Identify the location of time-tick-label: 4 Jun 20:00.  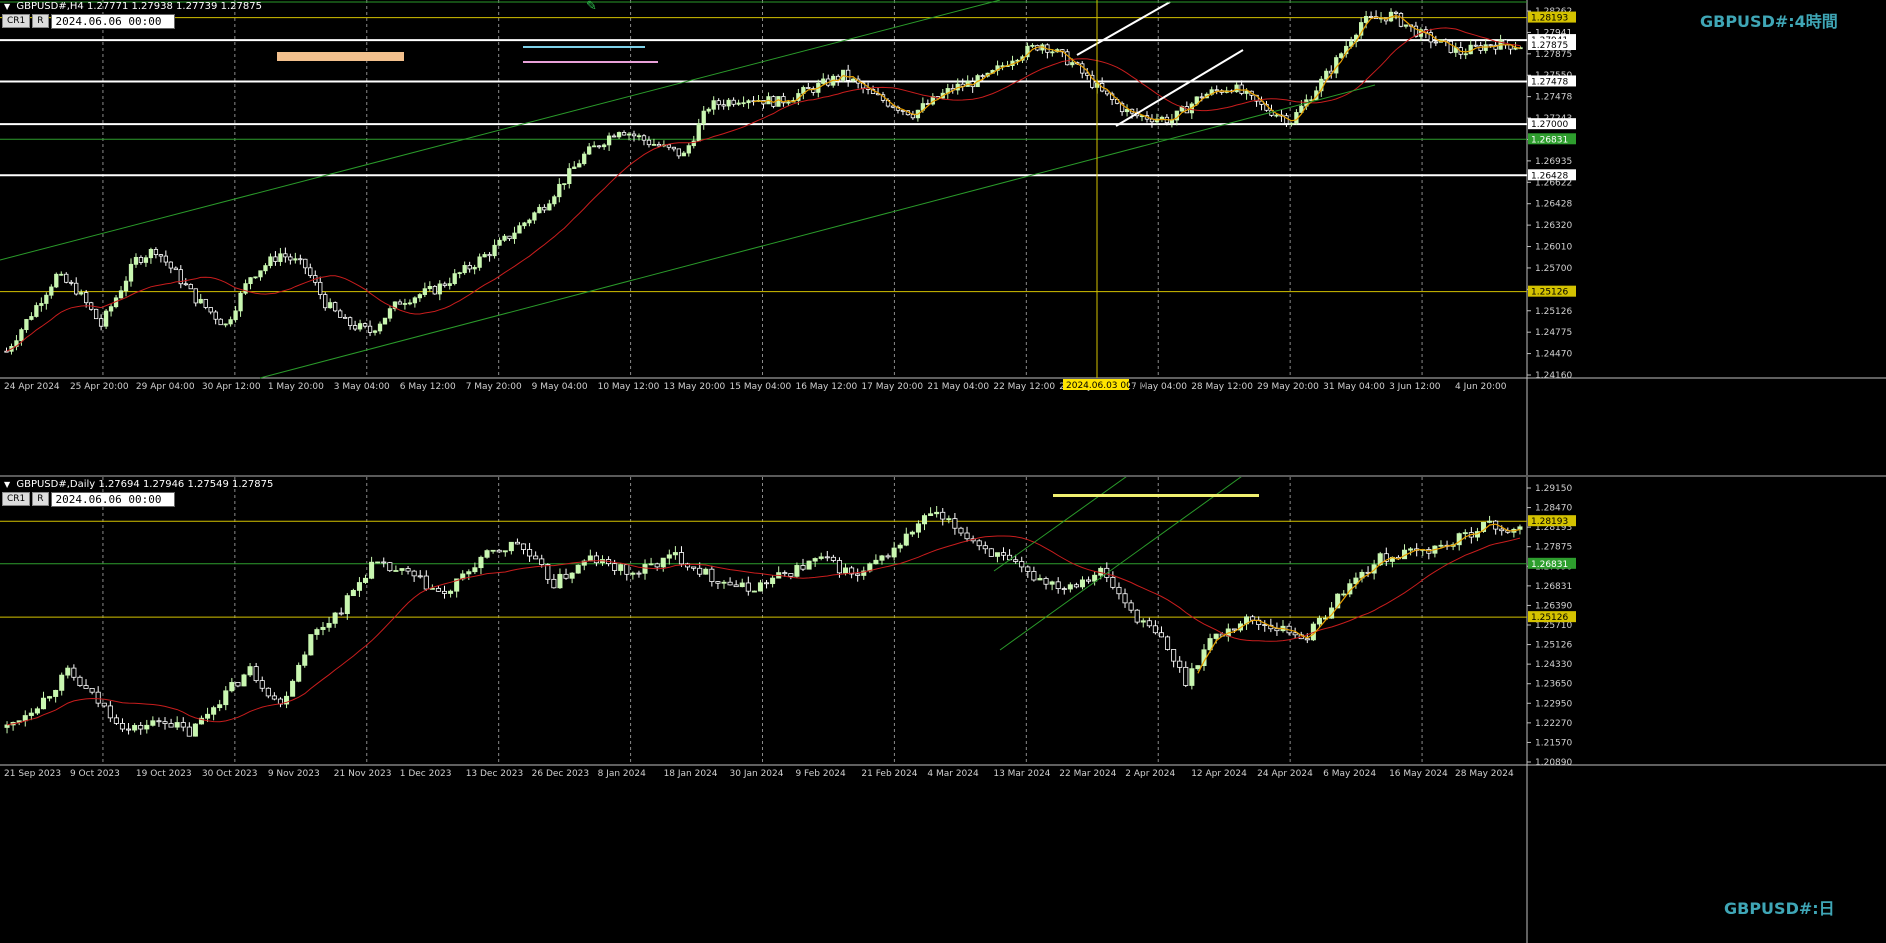
(1481, 387).